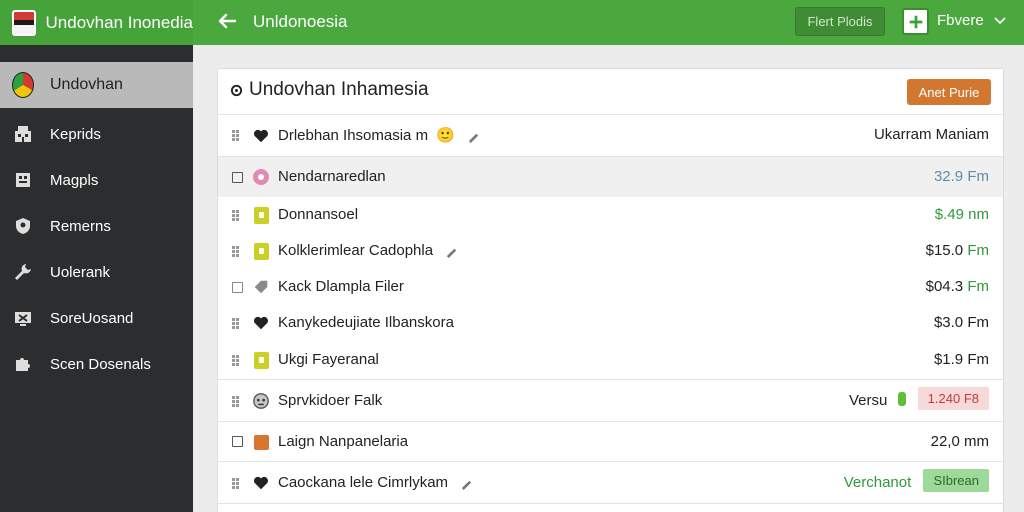 This screenshot has width=1024, height=512. Describe the element at coordinates (610, 176) in the screenshot. I see `table-row: Nendarnaredlan 32.9 Fm` at that location.